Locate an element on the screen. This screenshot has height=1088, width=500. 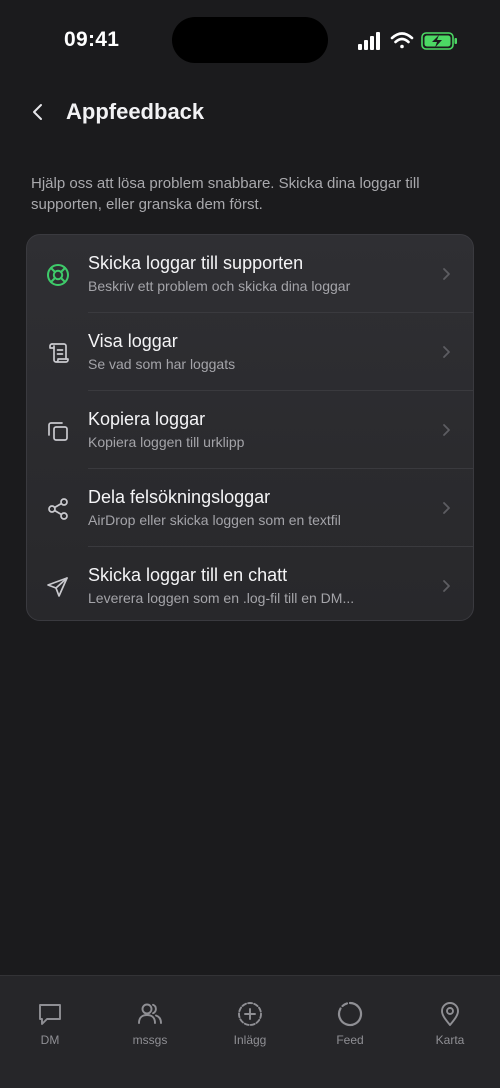
status-icons is located at coordinates (408, 41).